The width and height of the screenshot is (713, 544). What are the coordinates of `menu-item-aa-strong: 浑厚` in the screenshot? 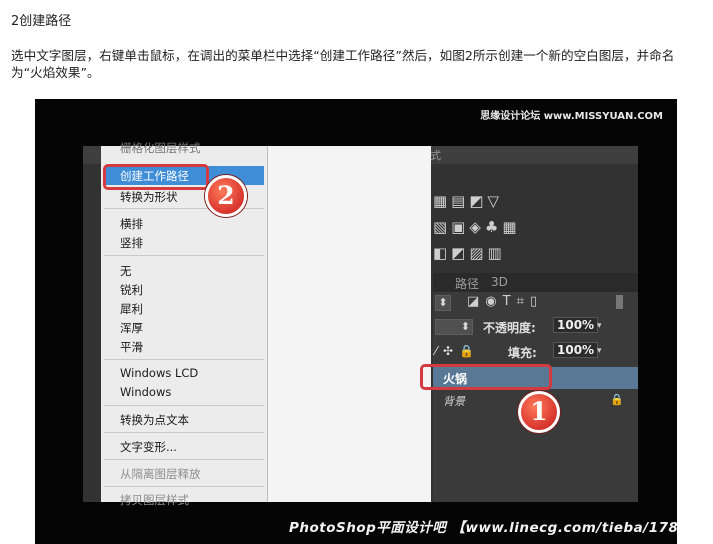 It's located at (131, 328).